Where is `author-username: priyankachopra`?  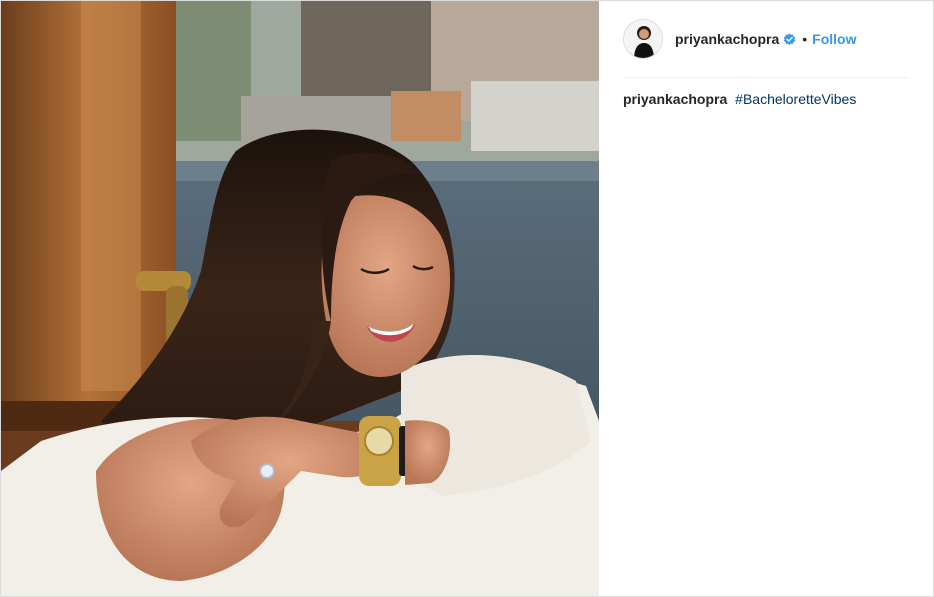 author-username: priyankachopra is located at coordinates (727, 39).